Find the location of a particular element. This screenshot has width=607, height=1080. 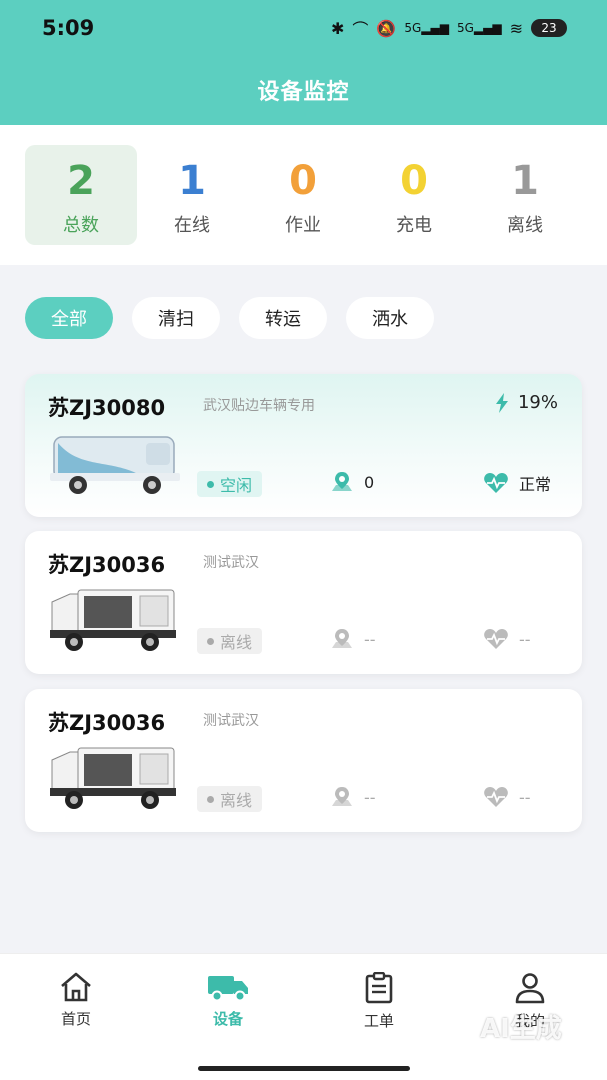

filter-all: 全部 is located at coordinates (69, 318).